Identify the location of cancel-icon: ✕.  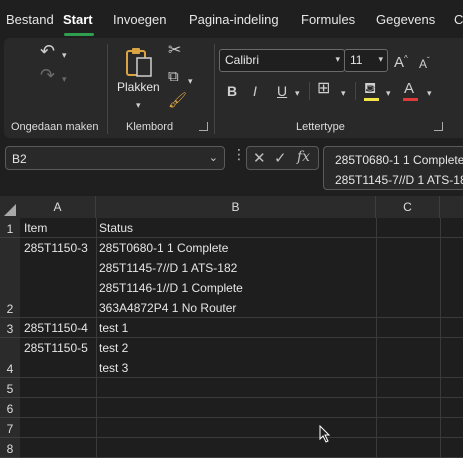
(259, 158).